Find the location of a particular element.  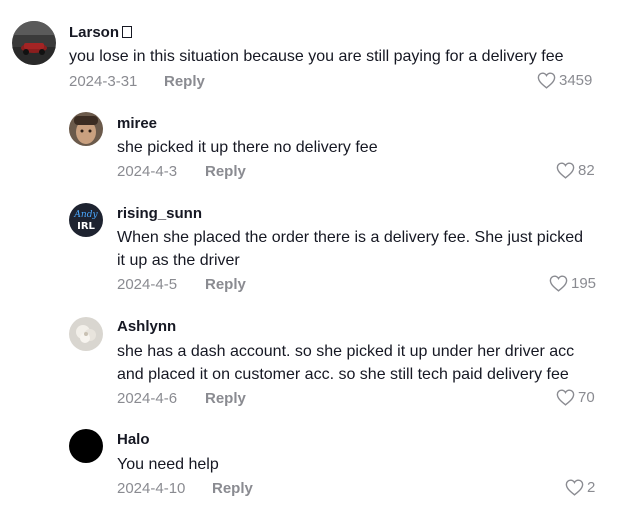

username: Ashlynn is located at coordinates (146, 326).